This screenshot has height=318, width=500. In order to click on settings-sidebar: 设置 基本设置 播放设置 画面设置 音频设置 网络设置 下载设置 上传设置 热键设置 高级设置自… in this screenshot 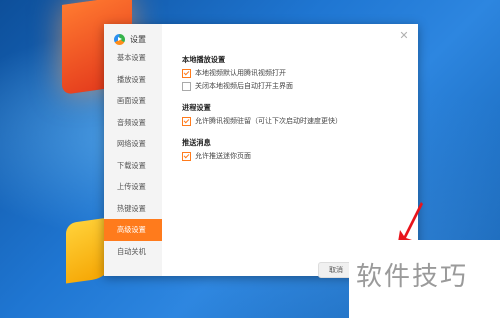, I will do `click(133, 150)`.